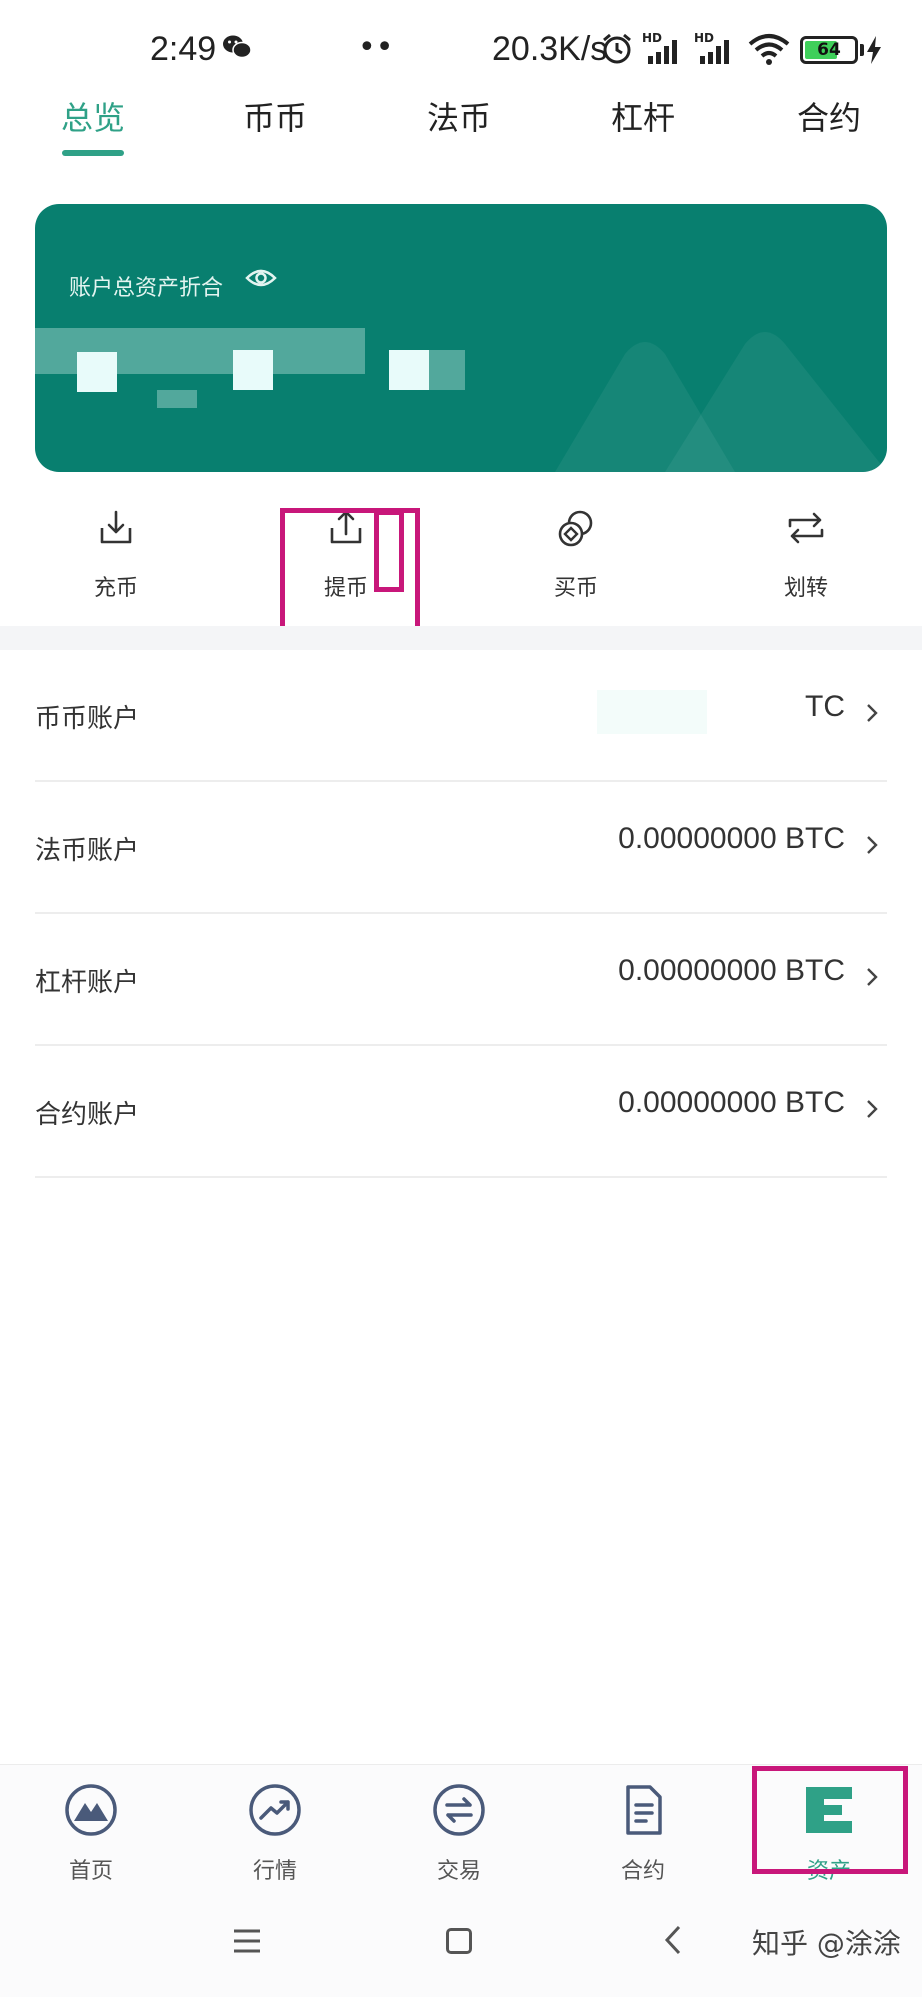 This screenshot has height=1997, width=922. What do you see at coordinates (461, 1112) in the screenshot?
I see `account-row-futures: 合约账户 0.00000000 BTC` at bounding box center [461, 1112].